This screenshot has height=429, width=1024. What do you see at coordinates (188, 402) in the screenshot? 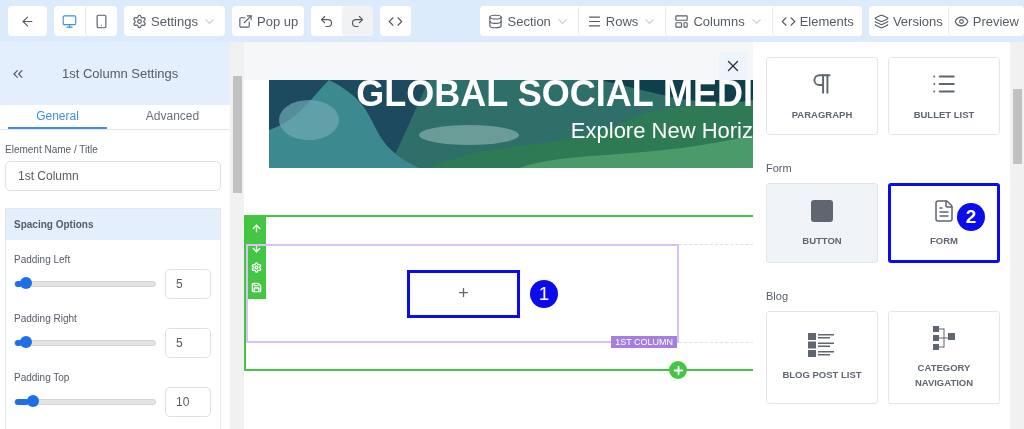
I see `number-field: 10` at bounding box center [188, 402].